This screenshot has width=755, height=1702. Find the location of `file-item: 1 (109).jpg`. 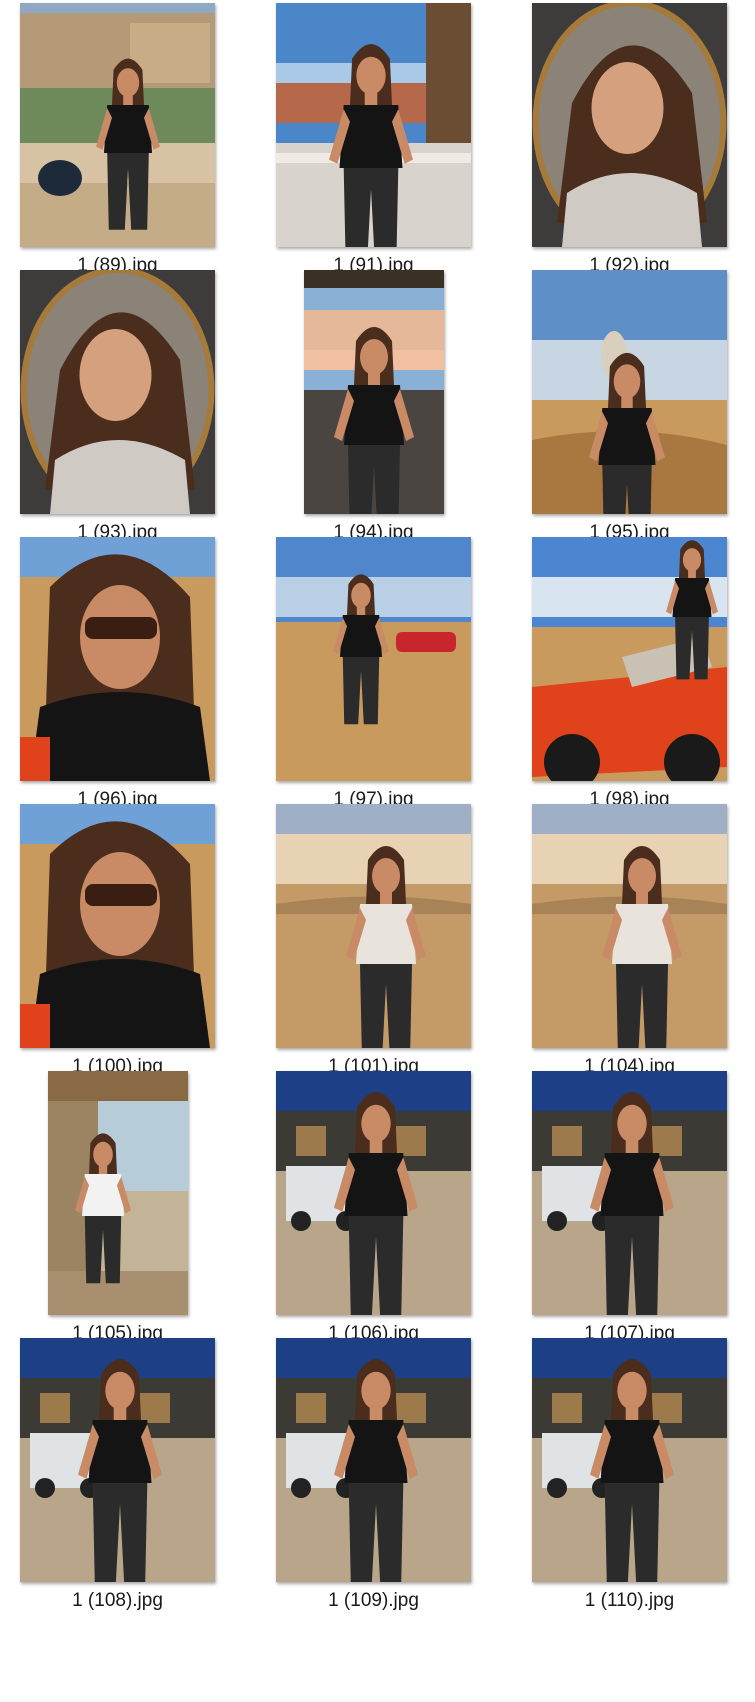

file-item: 1 (109).jpg is located at coordinates (373, 1474).